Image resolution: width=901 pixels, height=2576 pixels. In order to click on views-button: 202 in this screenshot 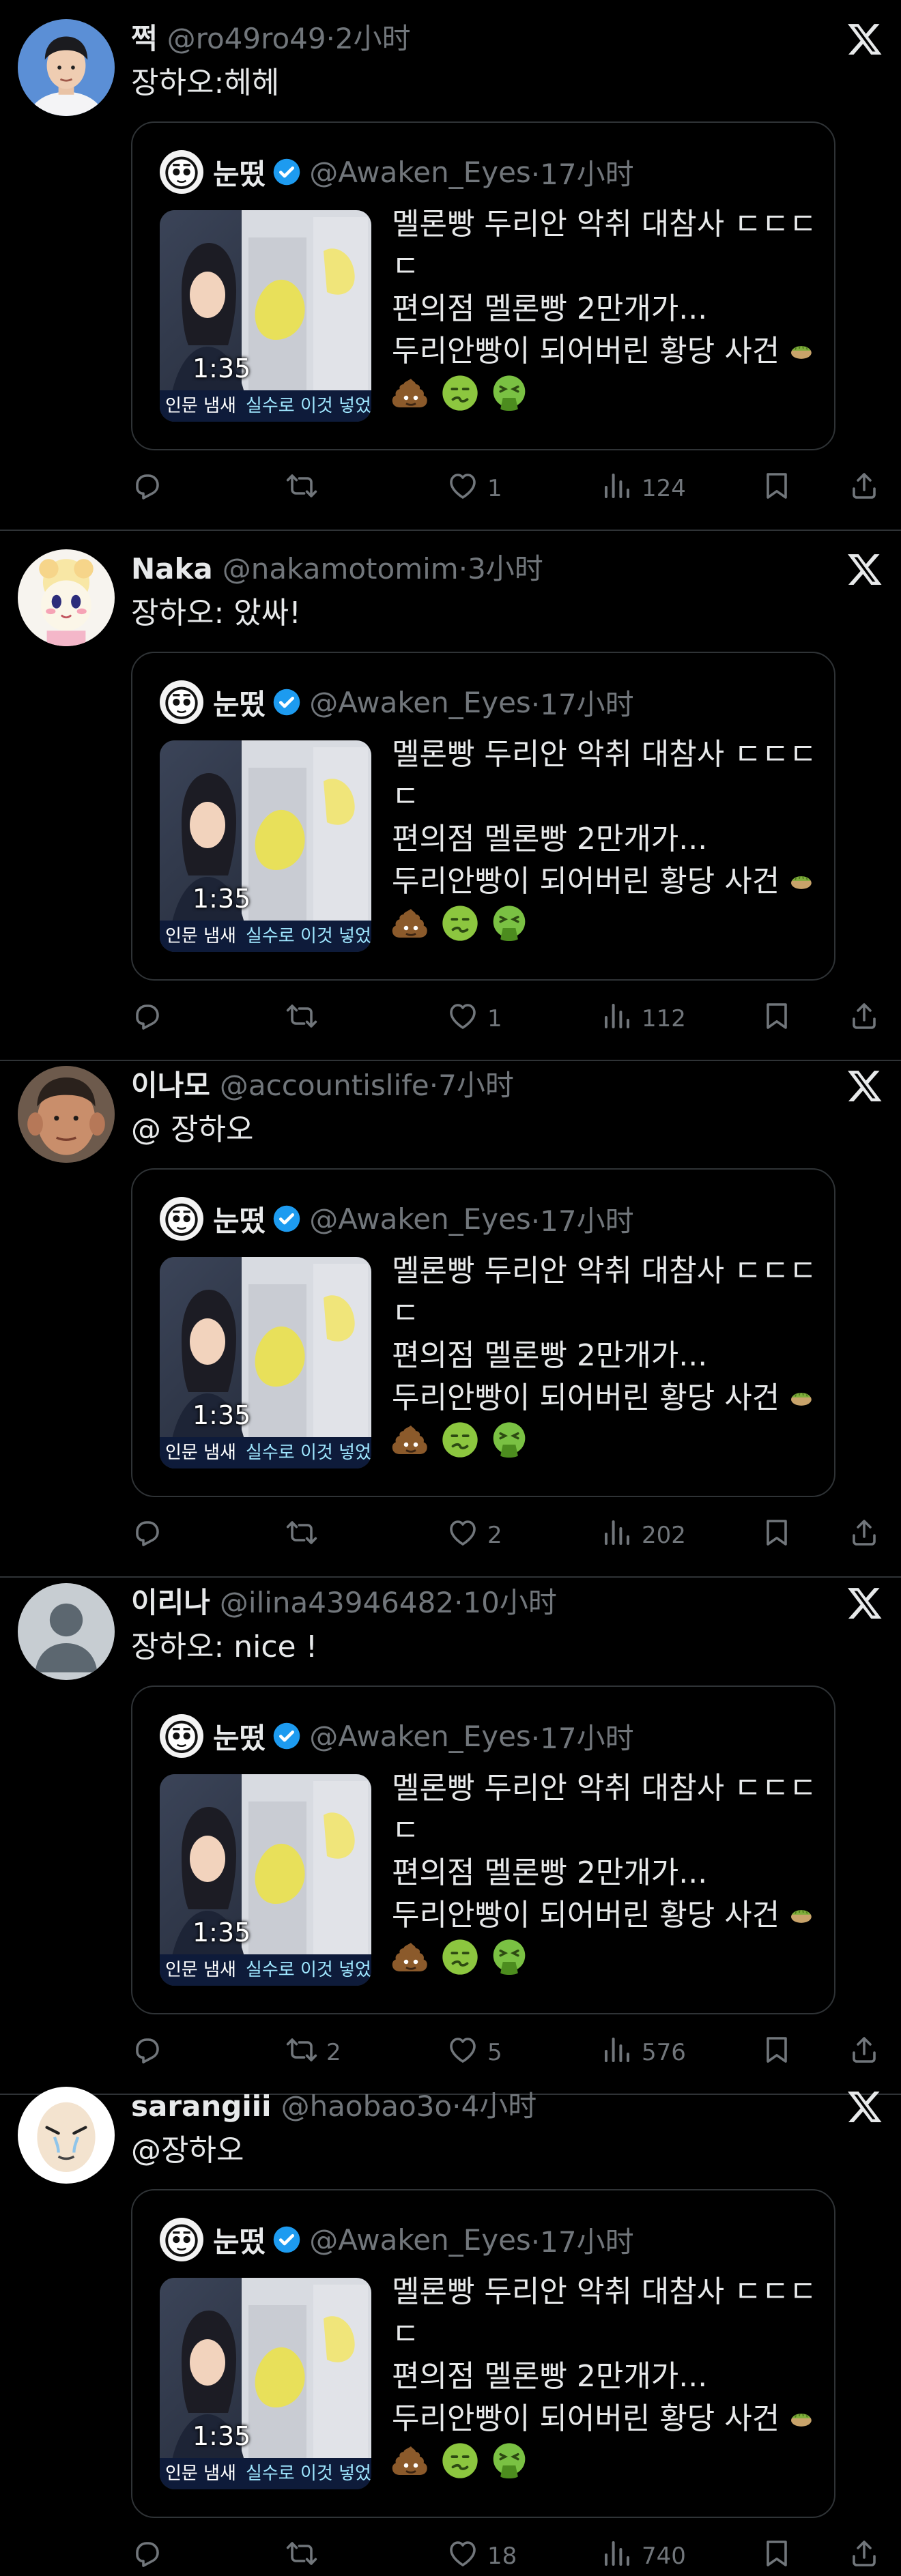, I will do `click(643, 1535)`.